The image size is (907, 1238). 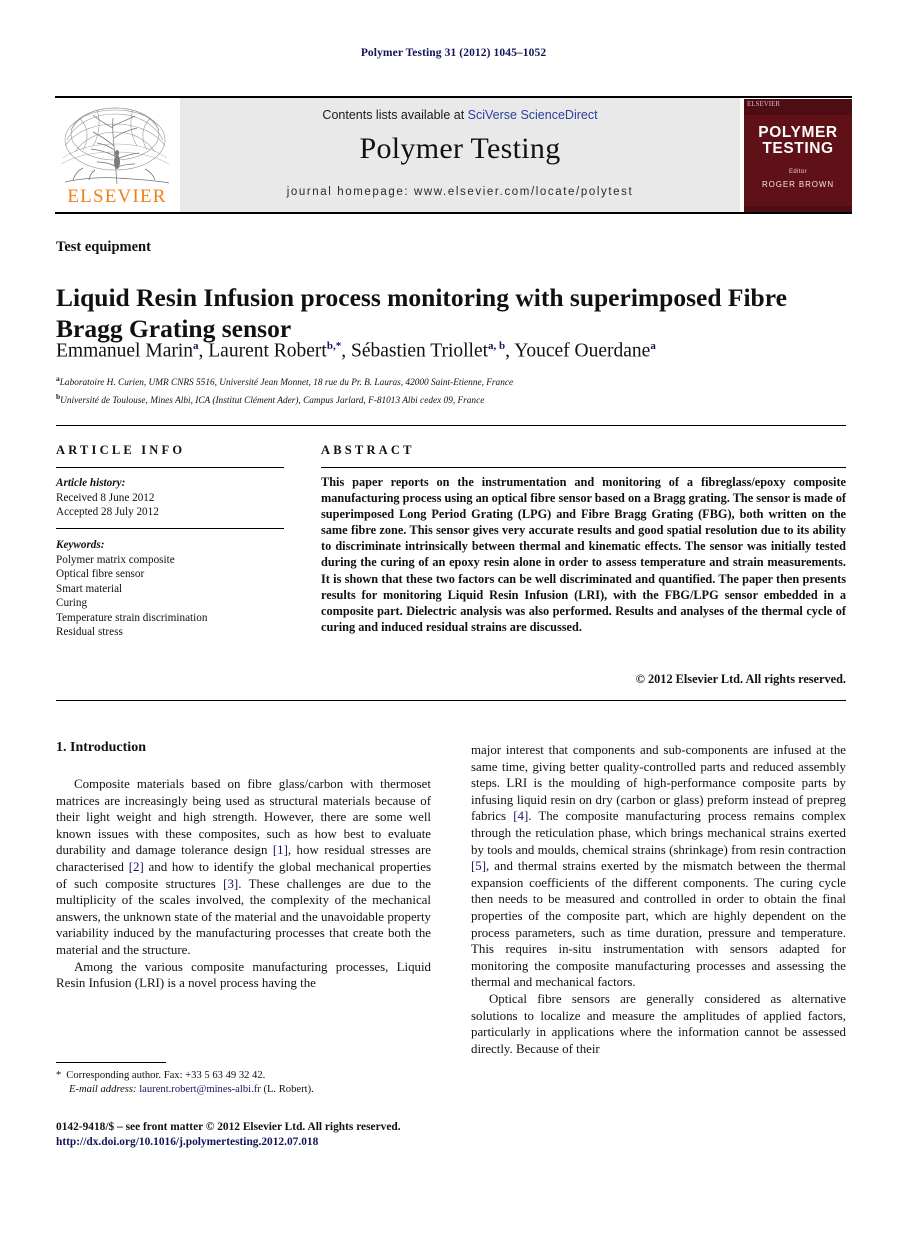 What do you see at coordinates (583, 467) in the screenshot?
I see `divider-abstract` at bounding box center [583, 467].